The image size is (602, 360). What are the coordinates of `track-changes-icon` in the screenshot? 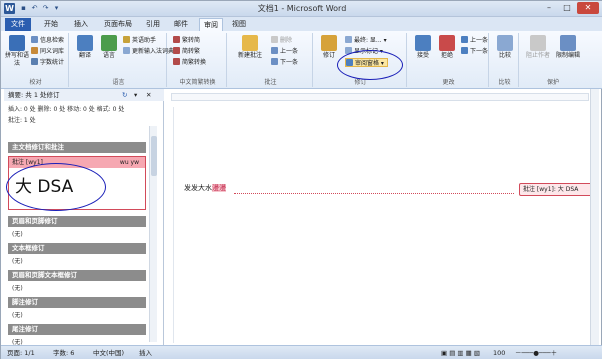 It's located at (329, 43).